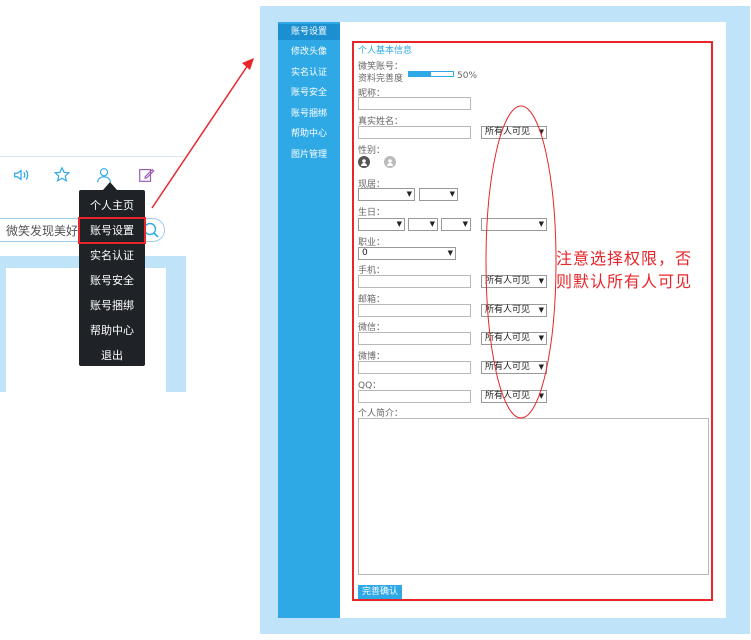 This screenshot has height=640, width=751. I want to click on menu-item-logout: 退出, so click(112, 355).